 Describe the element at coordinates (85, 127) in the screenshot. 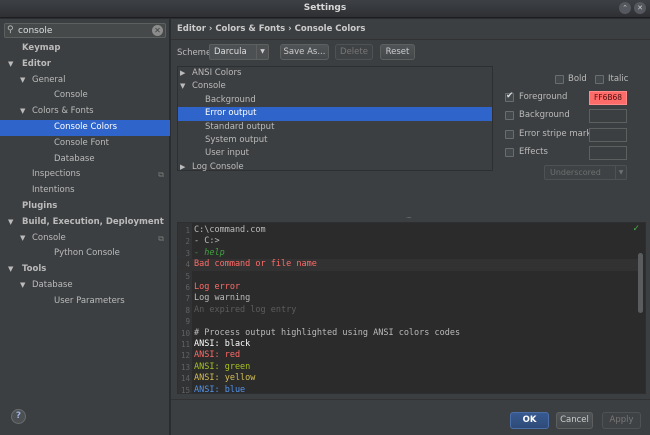

I see `sidebar-item: Console Colors` at that location.